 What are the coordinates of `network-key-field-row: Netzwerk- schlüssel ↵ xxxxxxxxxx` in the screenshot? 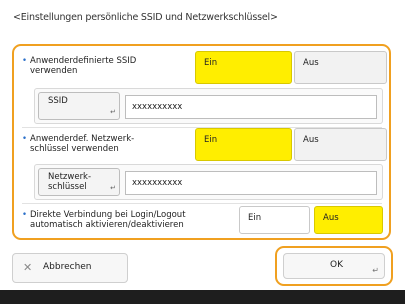 It's located at (208, 182).